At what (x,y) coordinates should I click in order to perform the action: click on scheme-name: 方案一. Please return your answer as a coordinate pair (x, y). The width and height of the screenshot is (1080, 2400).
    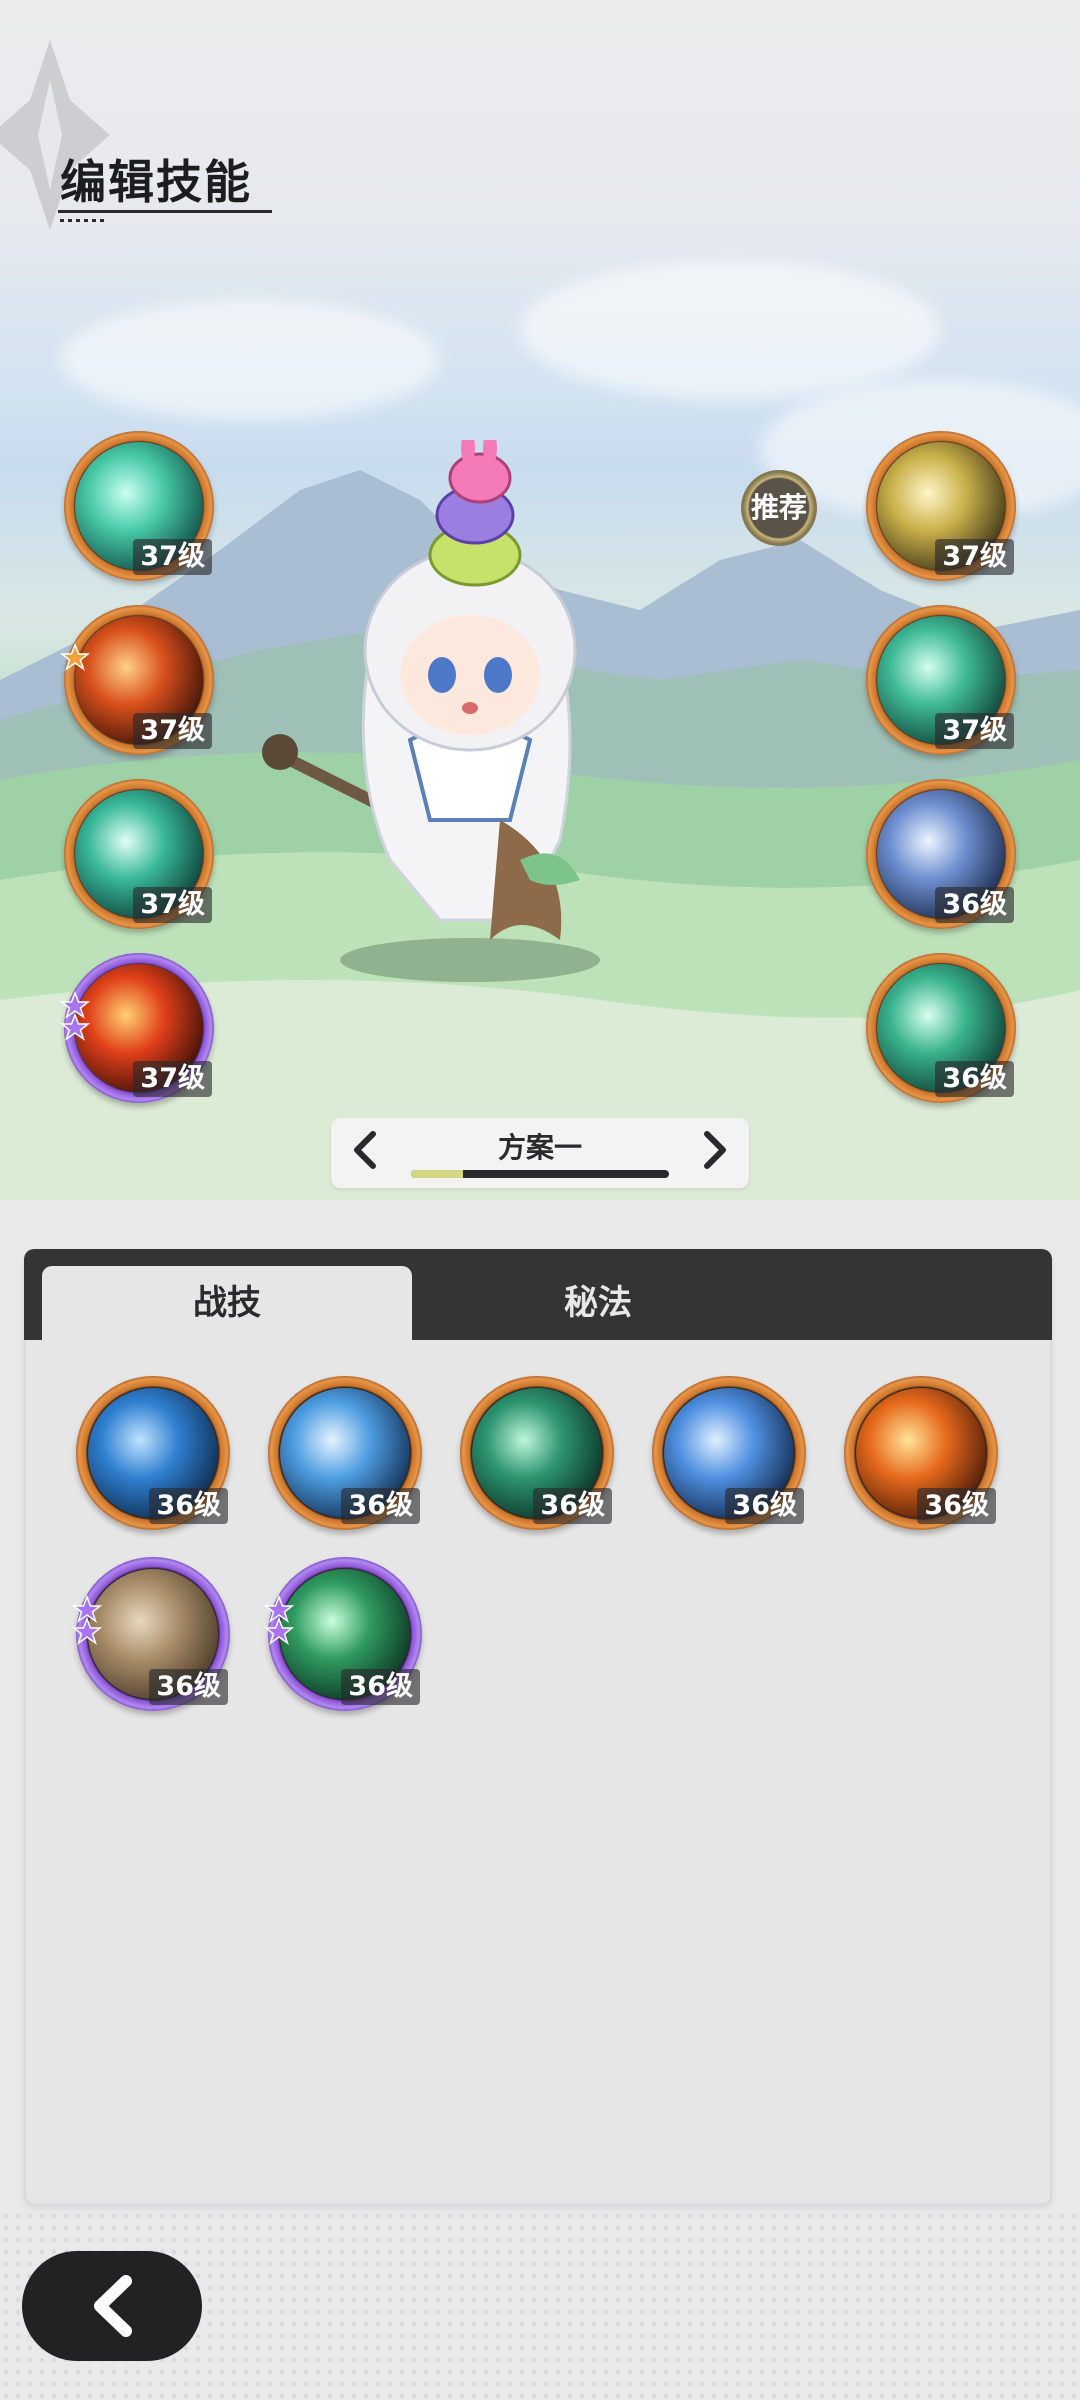
    Looking at the image, I should click on (539, 1147).